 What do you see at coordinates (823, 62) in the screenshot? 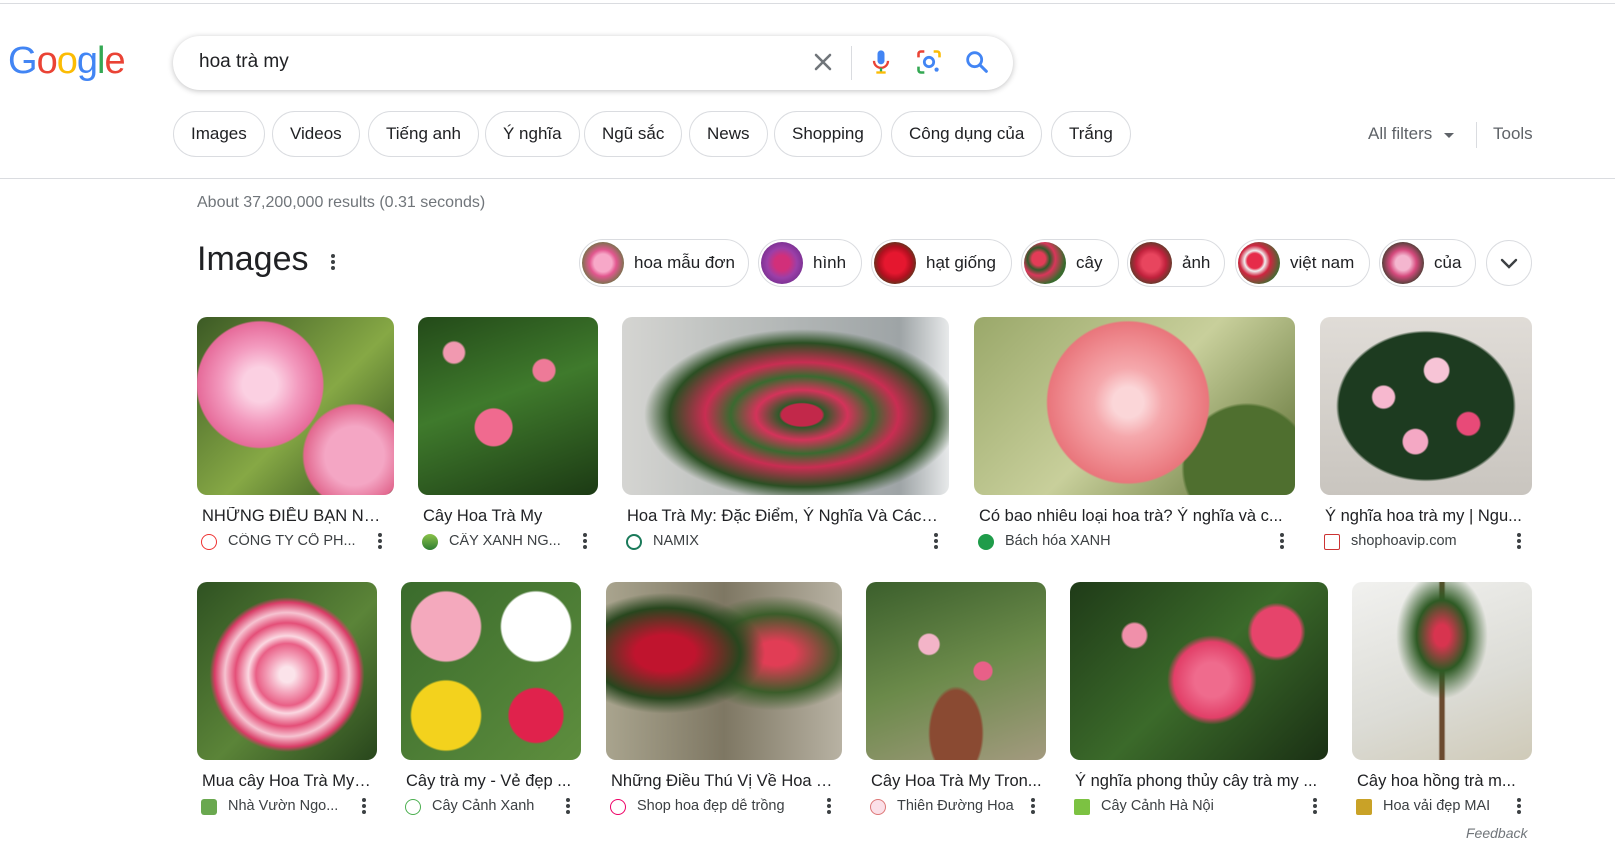
I see `clear-icon` at bounding box center [823, 62].